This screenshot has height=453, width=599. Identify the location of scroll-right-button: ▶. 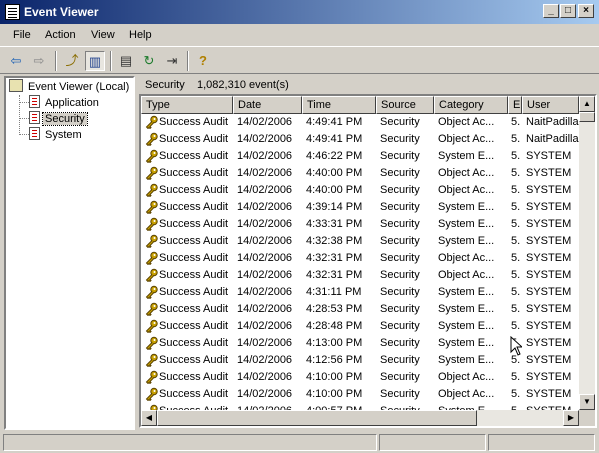
(571, 418).